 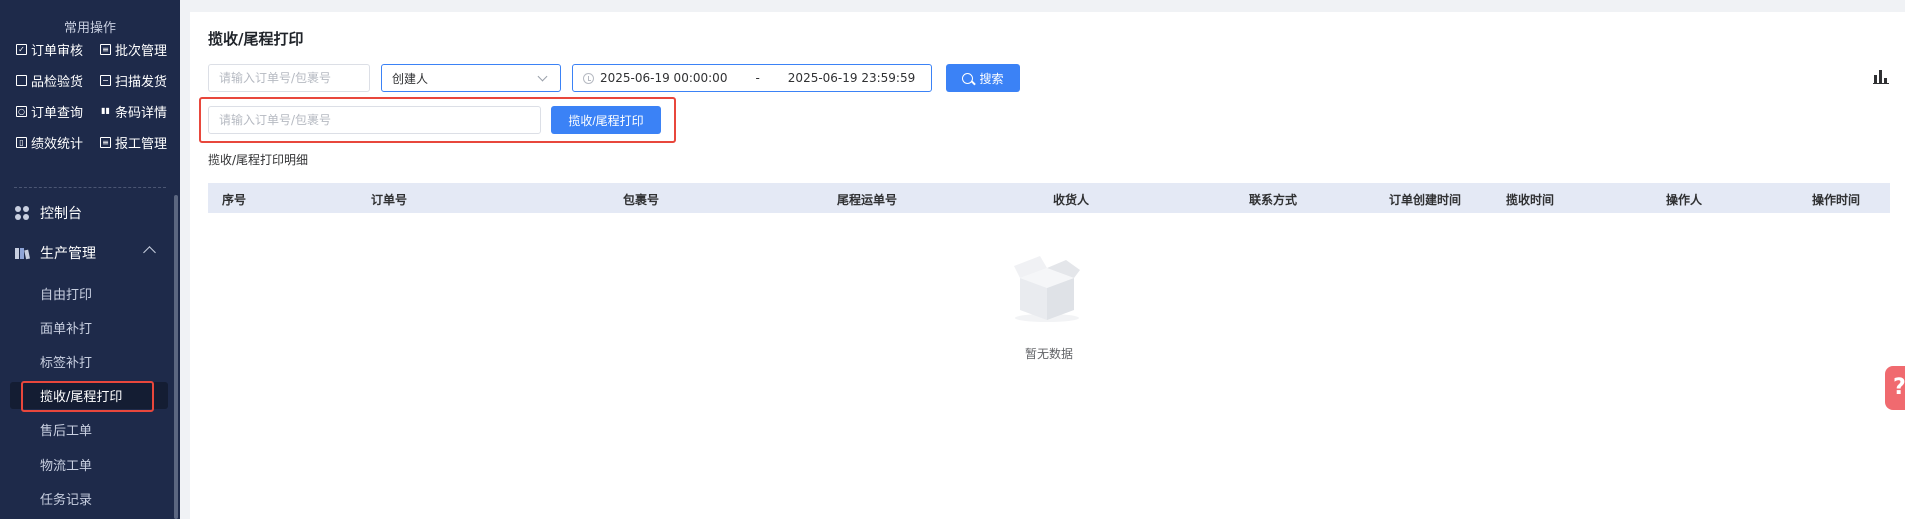 I want to click on order-search-input, so click(x=289, y=78).